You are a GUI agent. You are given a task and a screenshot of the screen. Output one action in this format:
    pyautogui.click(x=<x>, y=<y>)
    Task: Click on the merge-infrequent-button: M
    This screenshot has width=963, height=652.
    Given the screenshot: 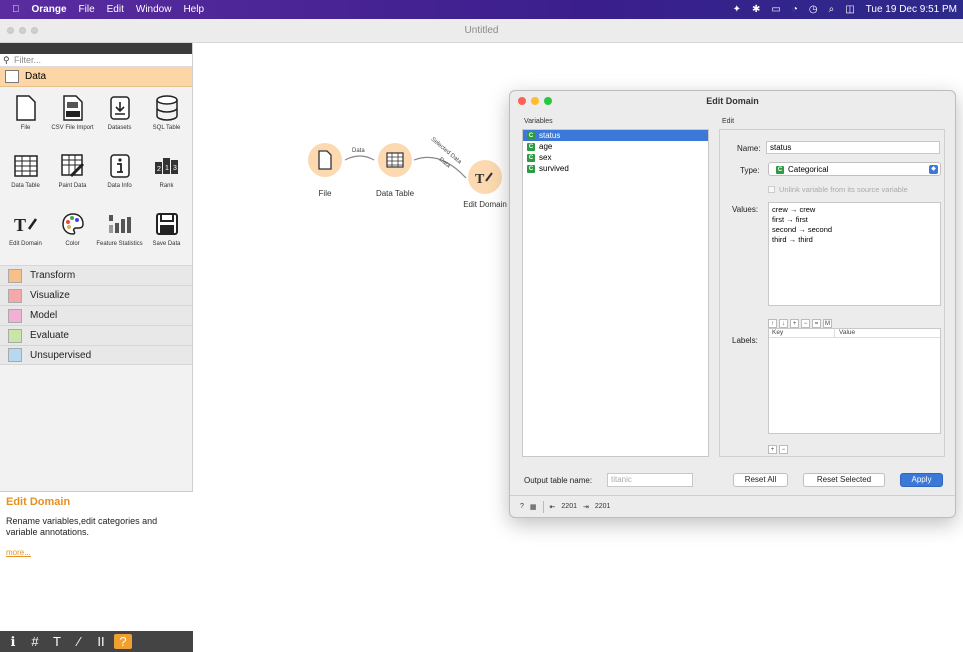 What is the action you would take?
    pyautogui.click(x=827, y=323)
    